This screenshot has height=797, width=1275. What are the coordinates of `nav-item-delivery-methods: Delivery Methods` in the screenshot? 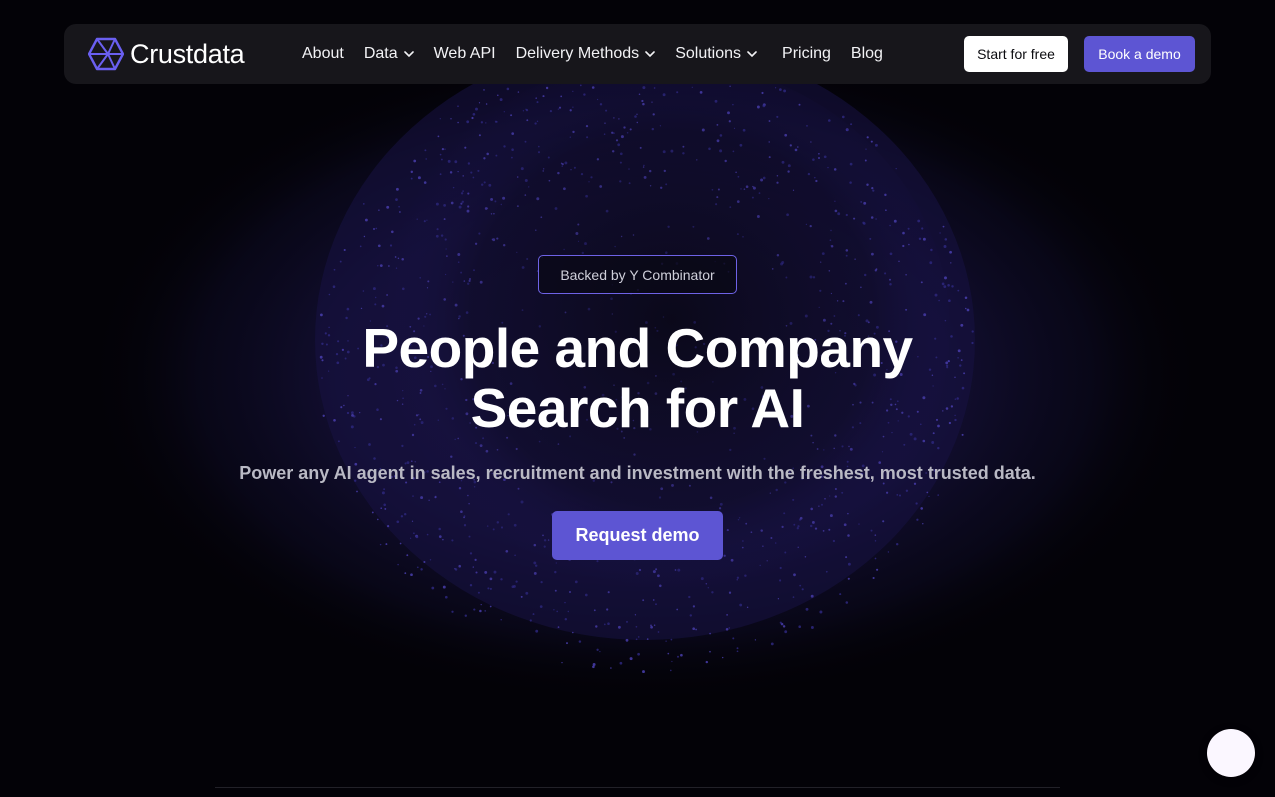 It's located at (586, 54).